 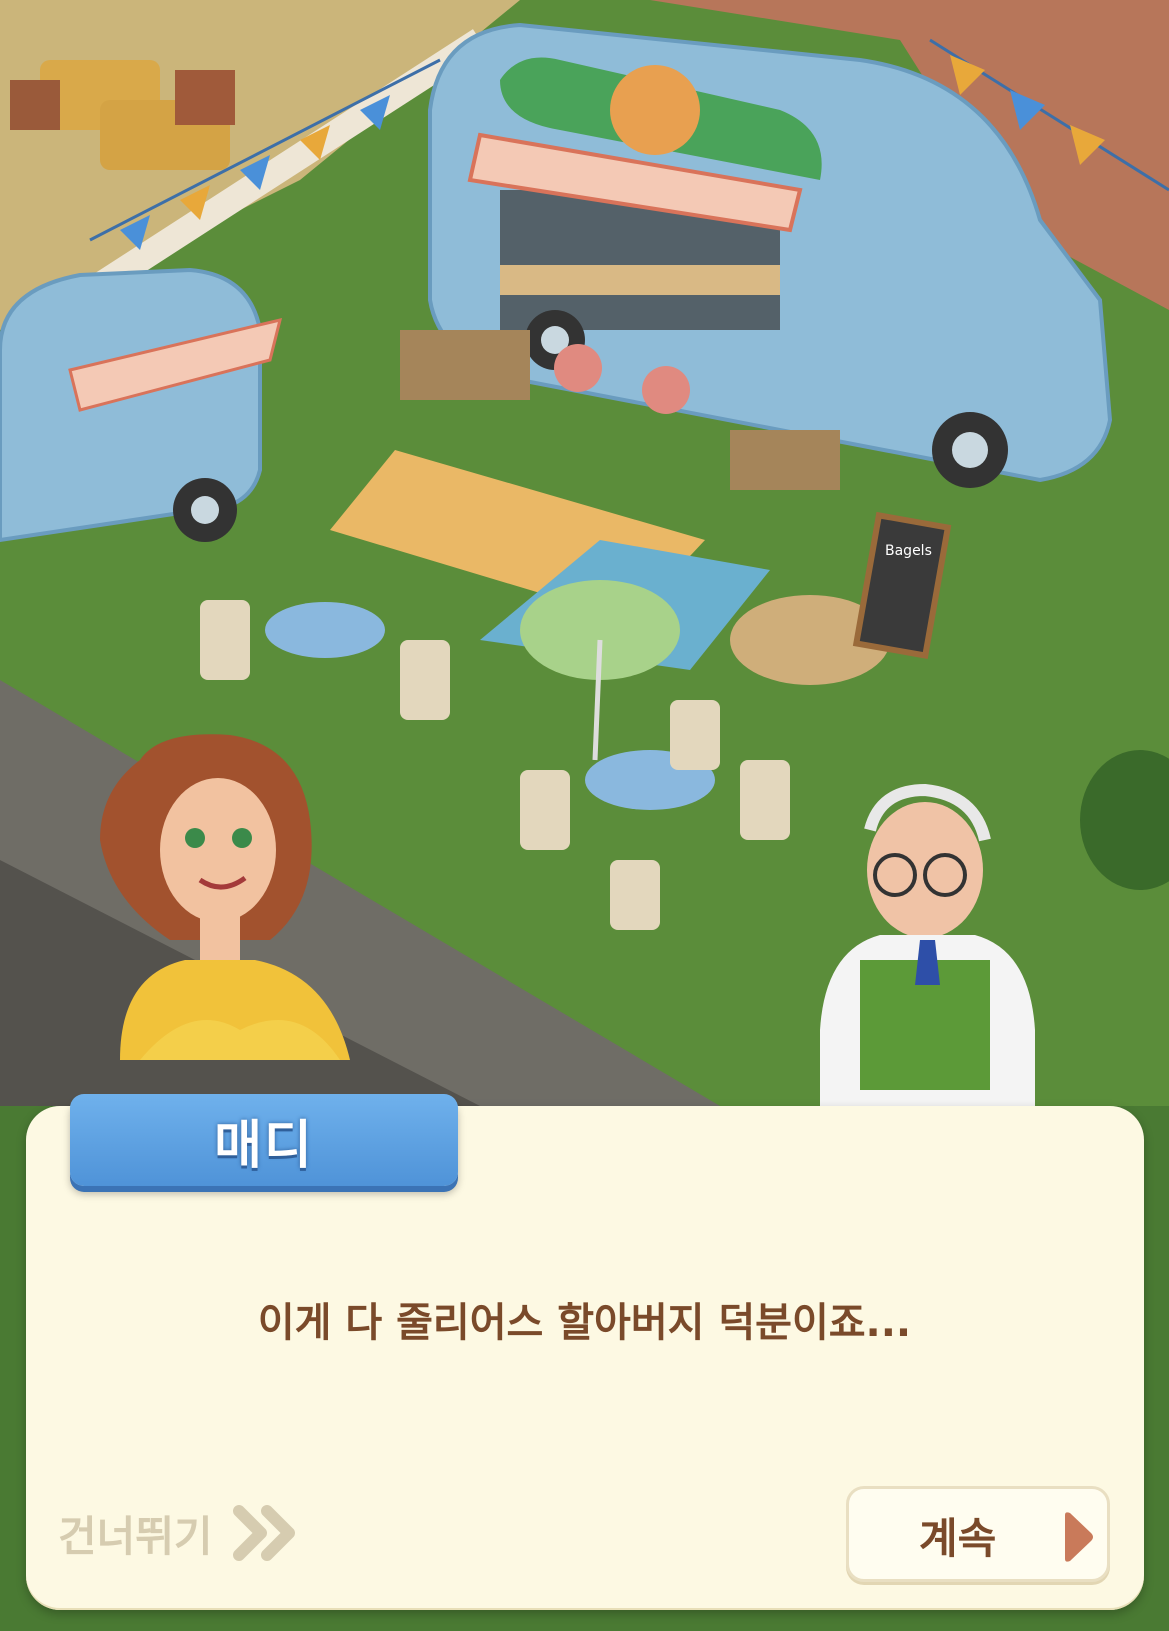 I want to click on play-arrow-icon, so click(x=1079, y=1537).